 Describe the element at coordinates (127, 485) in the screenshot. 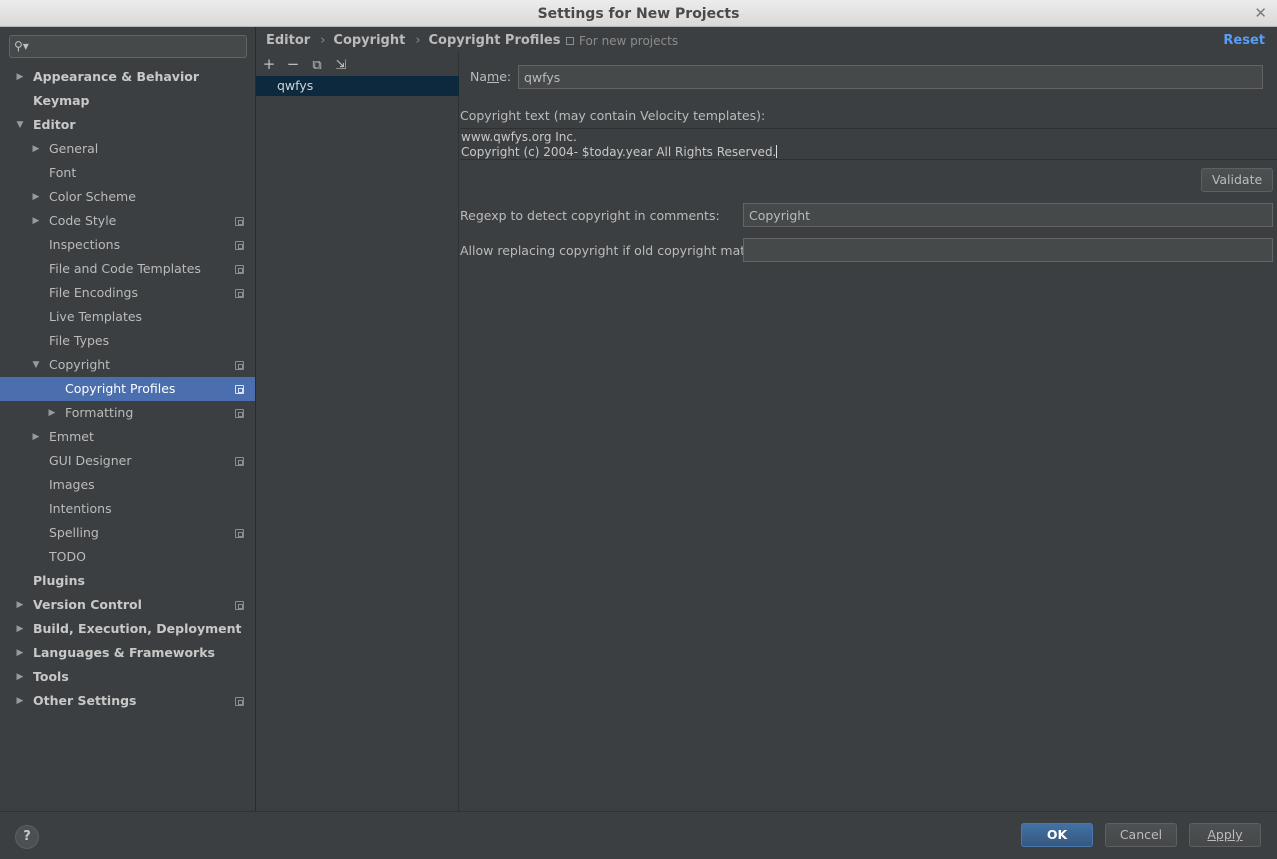

I see `sidebar-item-images: Images` at that location.